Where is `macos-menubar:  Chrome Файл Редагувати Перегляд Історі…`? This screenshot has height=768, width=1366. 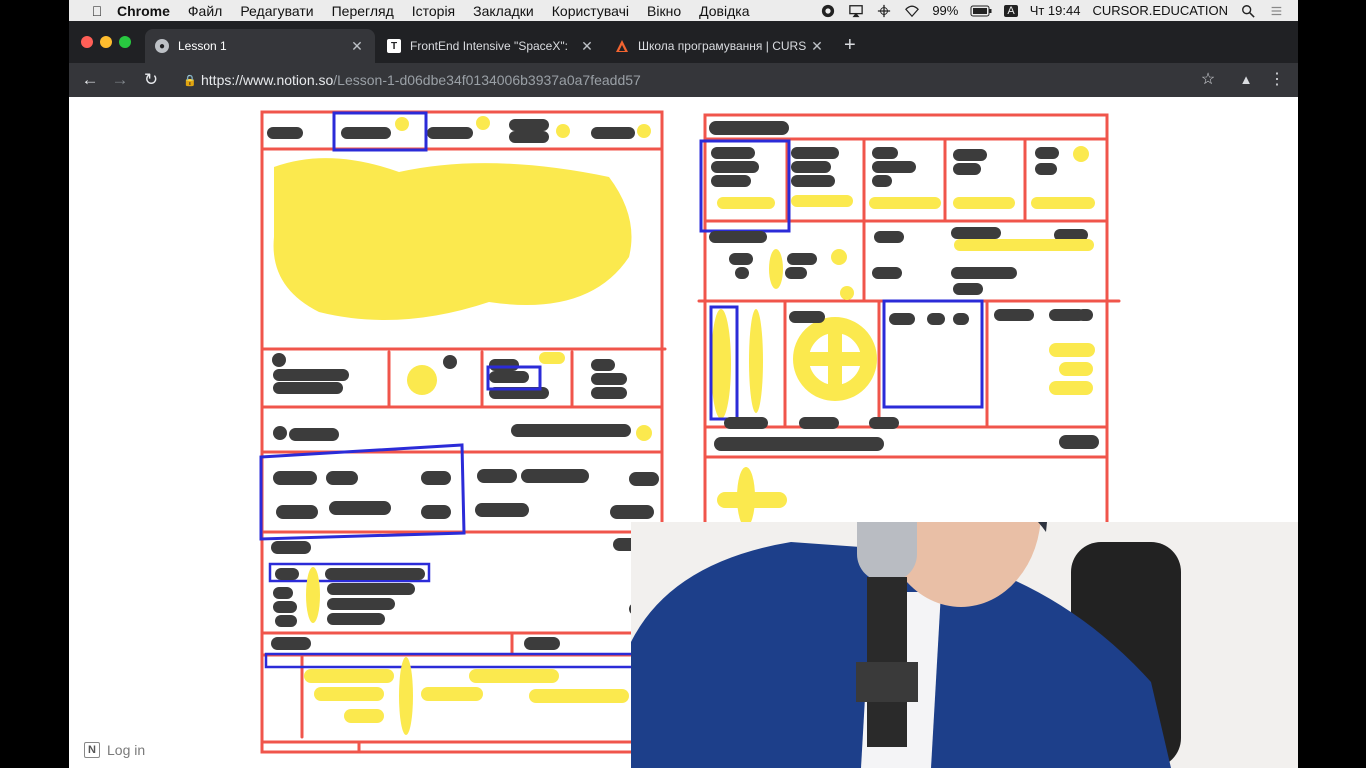 macos-menubar:  Chrome Файл Редагувати Перегляд Історі… is located at coordinates (683, 10).